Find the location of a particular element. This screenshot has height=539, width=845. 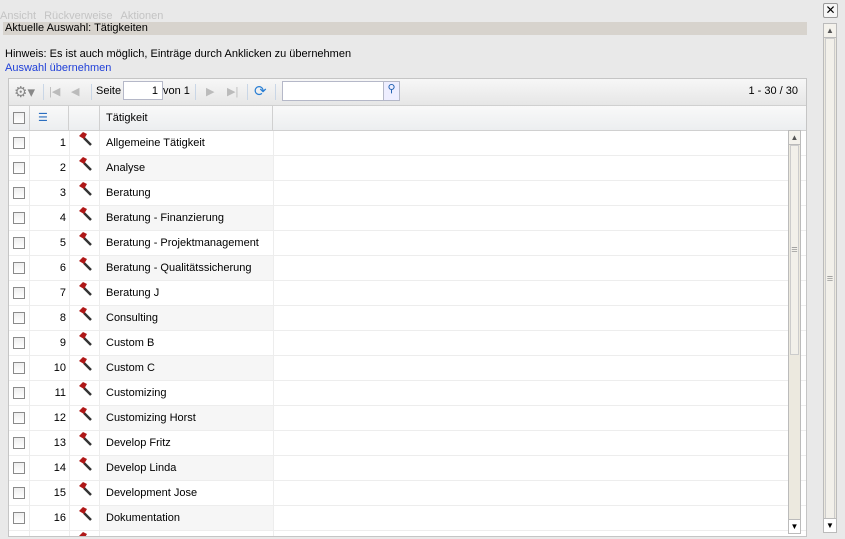

refresh-icon: ⟳ is located at coordinates (260, 91).